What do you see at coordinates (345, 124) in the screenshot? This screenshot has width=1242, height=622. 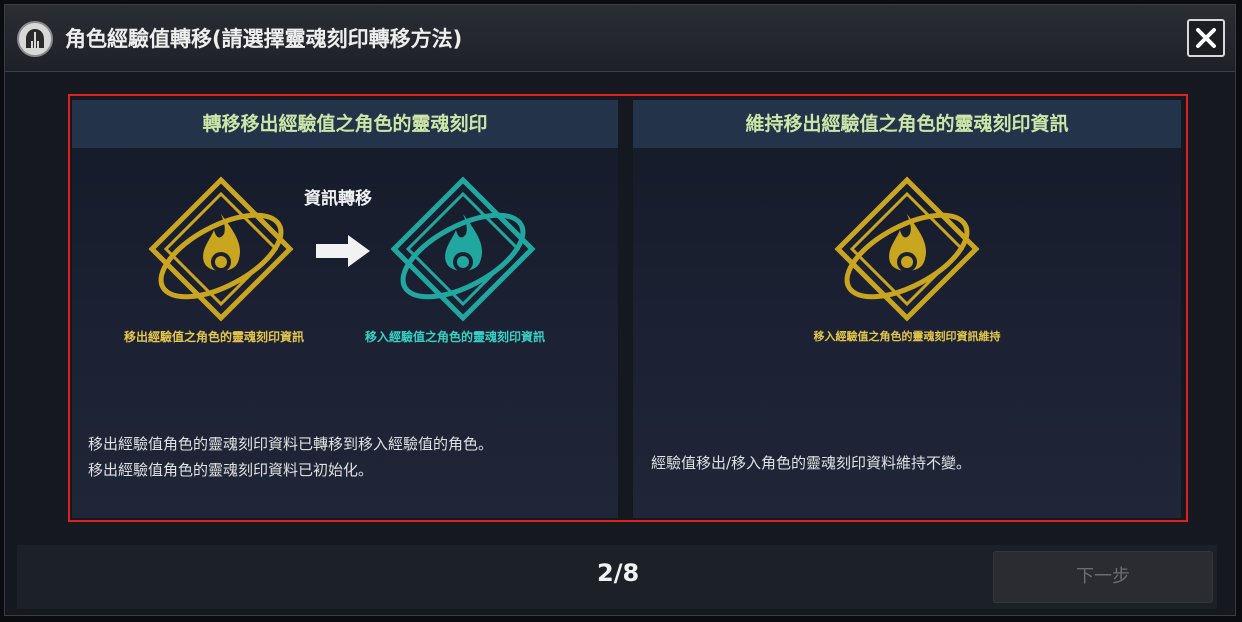 I see `option-transfer-heading: 轉移移出經驗值之角色的靈魂刻印` at bounding box center [345, 124].